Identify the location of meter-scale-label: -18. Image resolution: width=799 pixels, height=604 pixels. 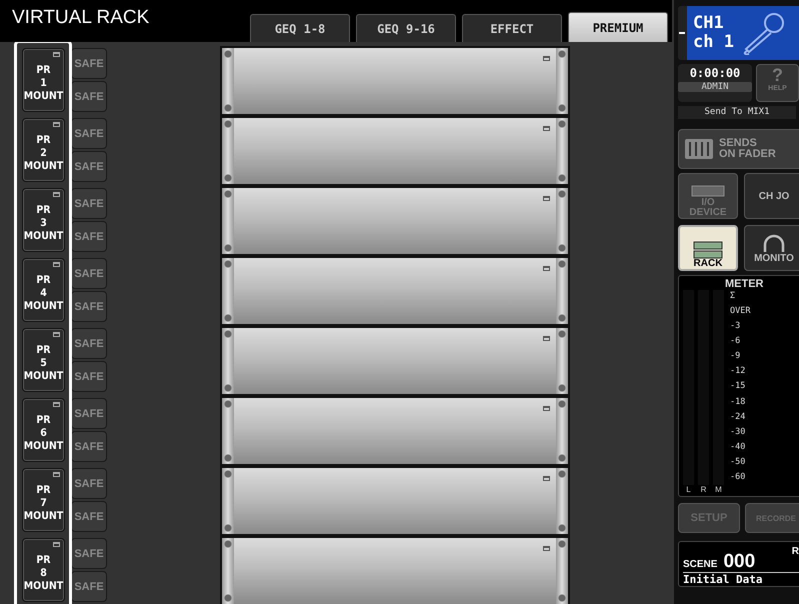
(738, 402).